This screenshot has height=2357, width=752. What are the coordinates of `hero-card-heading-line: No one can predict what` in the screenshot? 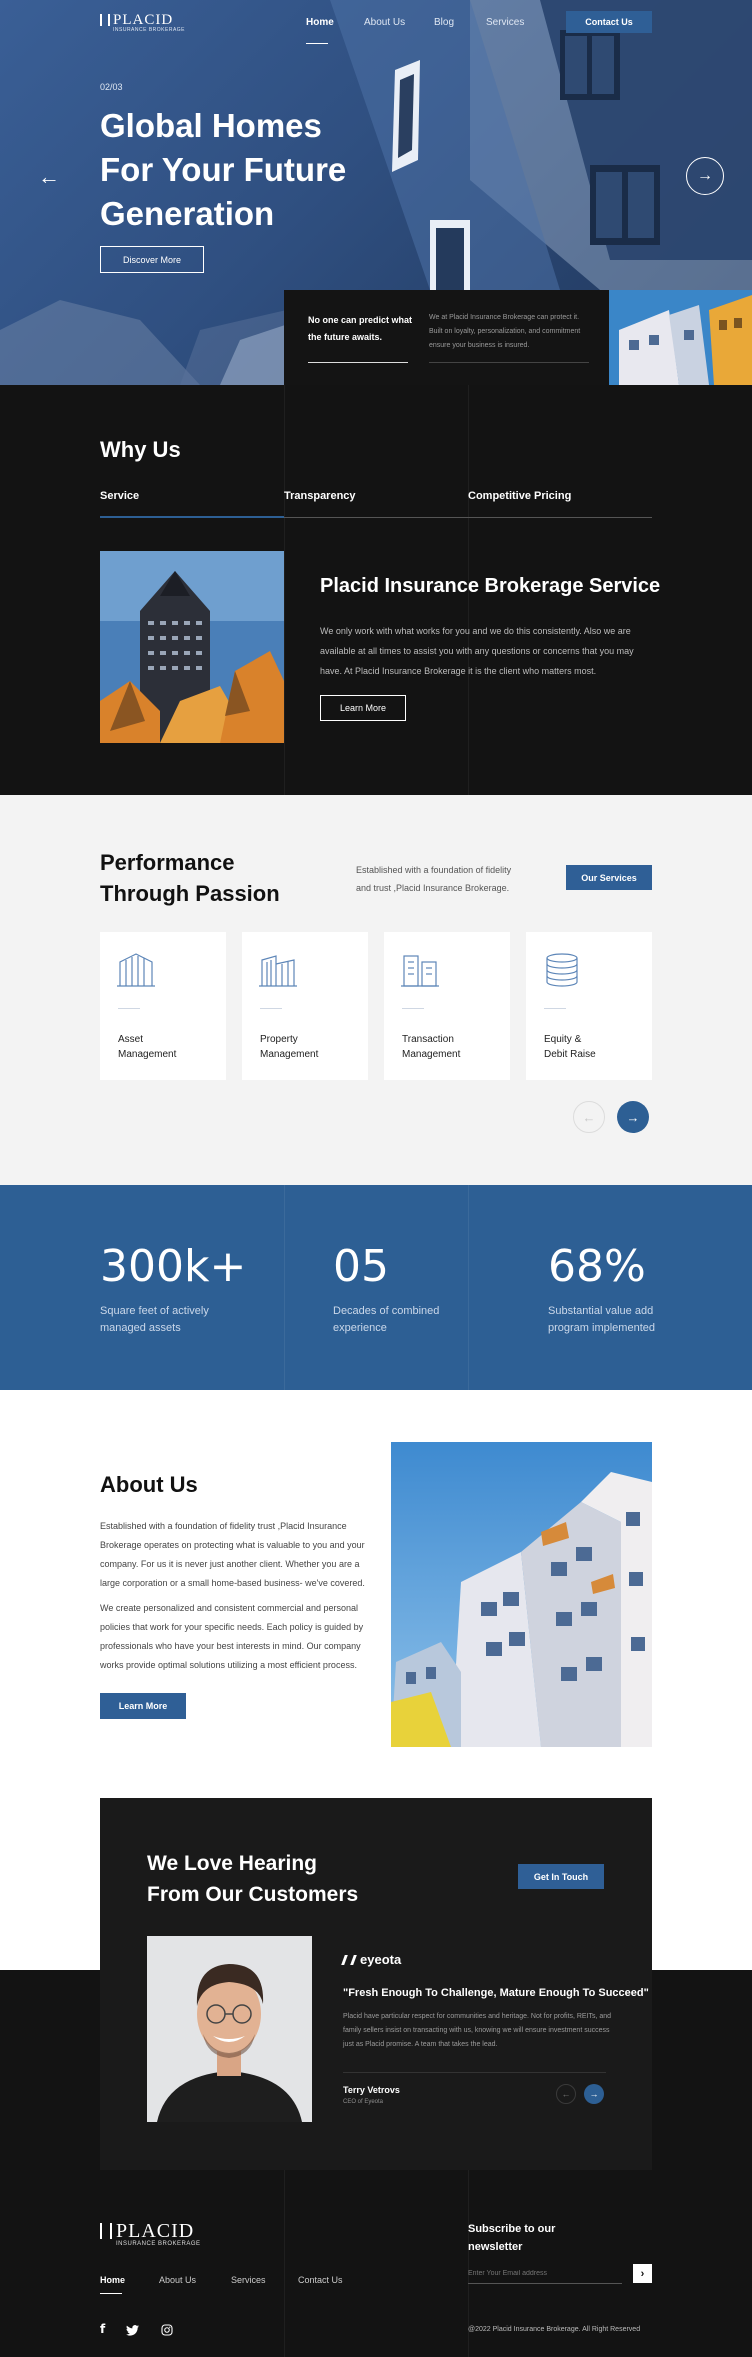 It's located at (360, 320).